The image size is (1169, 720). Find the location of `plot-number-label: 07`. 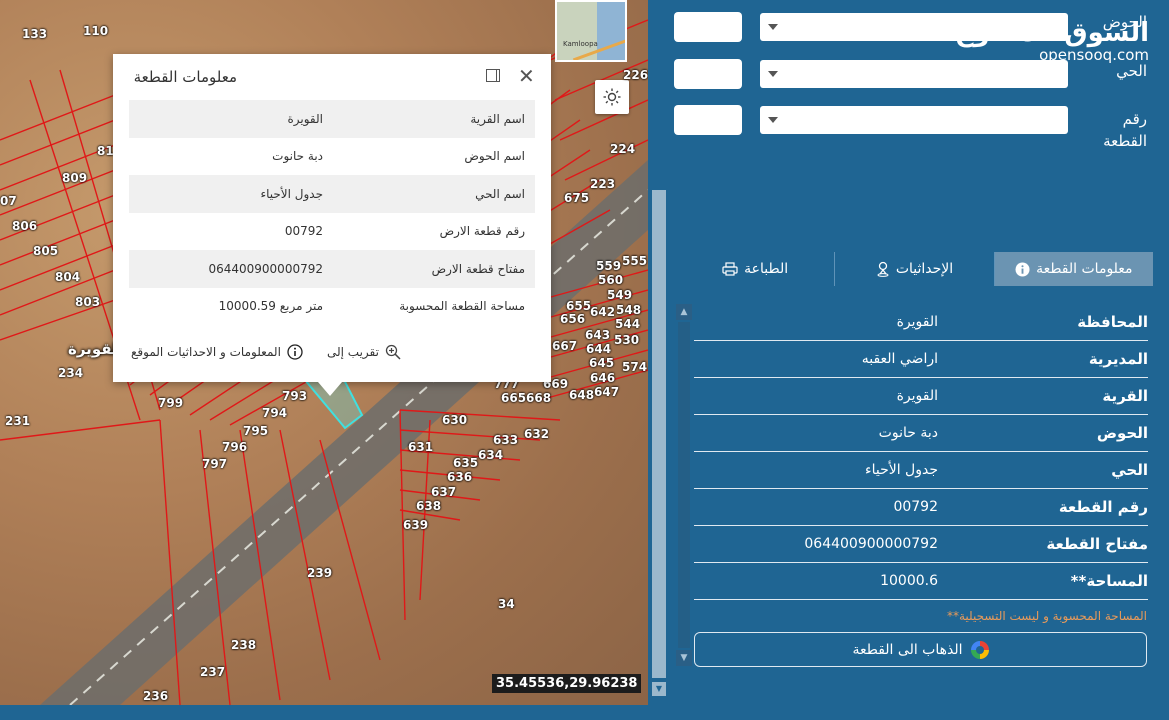

plot-number-label: 07 is located at coordinates (8, 201).